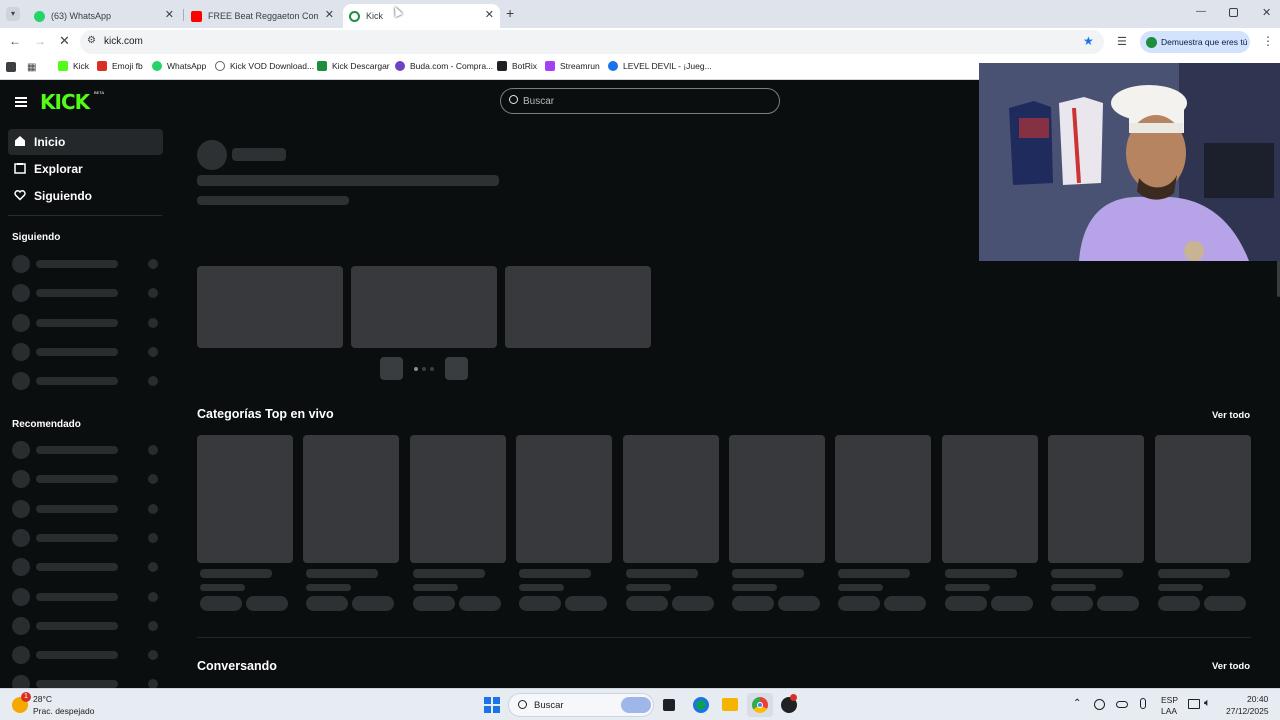  I want to click on clock-time: 20:40, so click(1257, 699).